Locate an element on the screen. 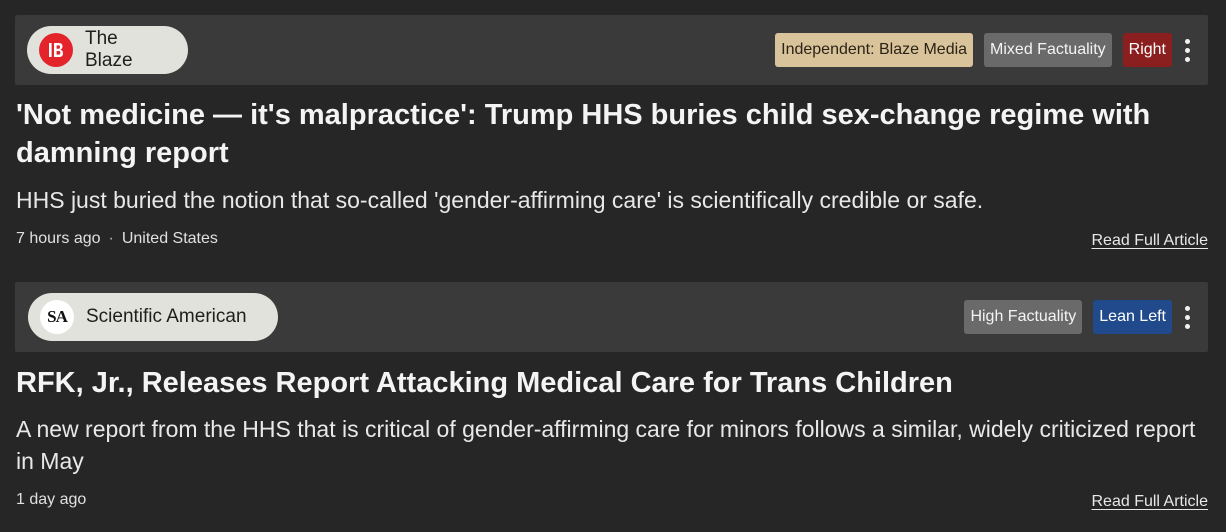 This screenshot has height=532, width=1226. source-name: The Blaze is located at coordinates (109, 49).